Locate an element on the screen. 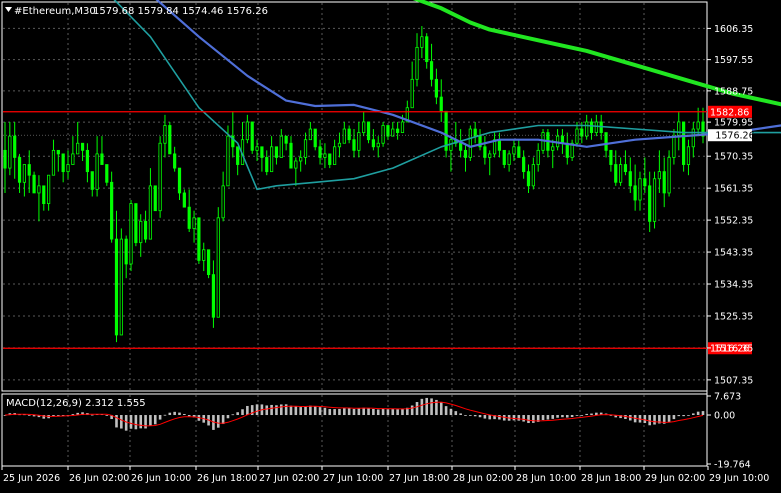  ohlc-readout: 1579.68 1579.84 1574.46 1576.26 is located at coordinates (180, 11).